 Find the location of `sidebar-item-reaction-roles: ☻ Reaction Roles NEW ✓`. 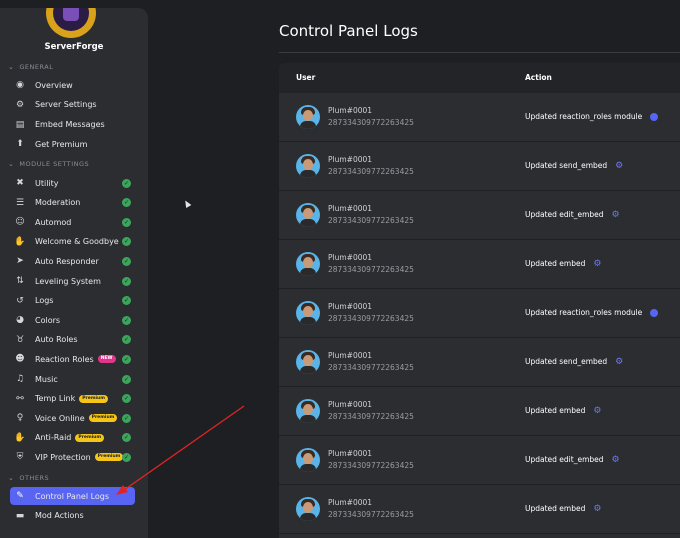

sidebar-item-reaction-roles: ☻ Reaction Roles NEW ✓ is located at coordinates (72, 359).